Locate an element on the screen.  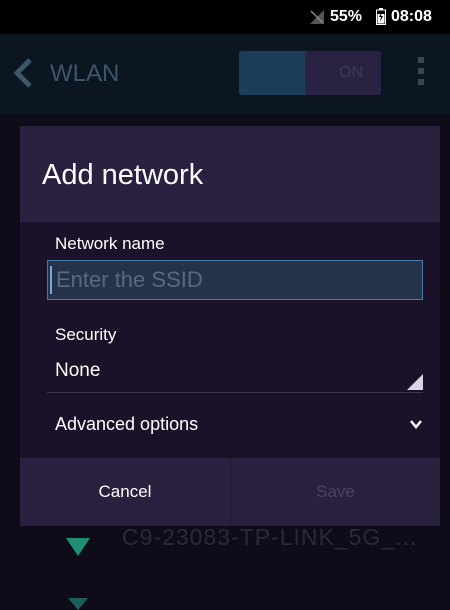
advanced-options-toggle: Advanced options is located at coordinates (235, 427).